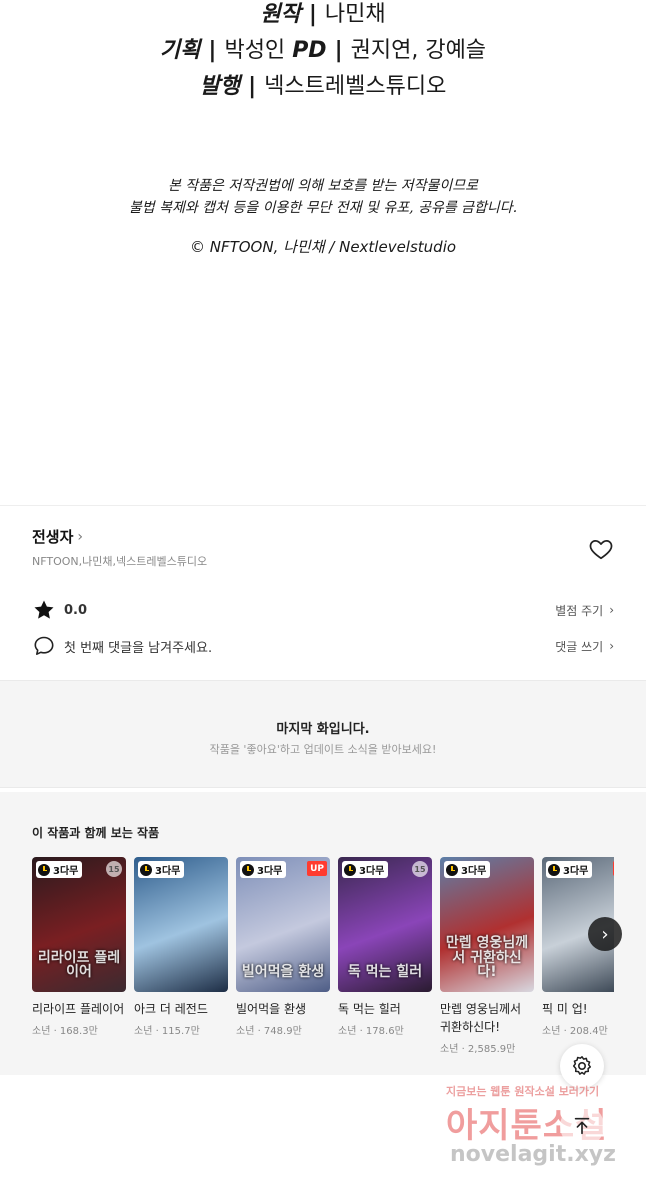 This screenshot has width=646, height=1190. I want to click on comment-row: 첫 번째 댓글을 남겨주세요. 댓글 쓰기 ›, so click(323, 646).